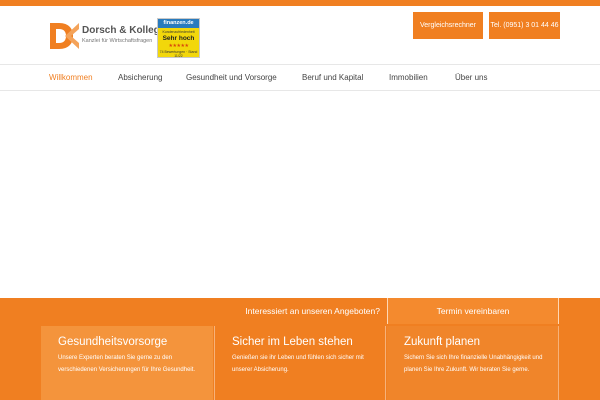 The height and width of the screenshot is (400, 600). What do you see at coordinates (178, 23) in the screenshot?
I see `seal-source: finanzen.de` at bounding box center [178, 23].